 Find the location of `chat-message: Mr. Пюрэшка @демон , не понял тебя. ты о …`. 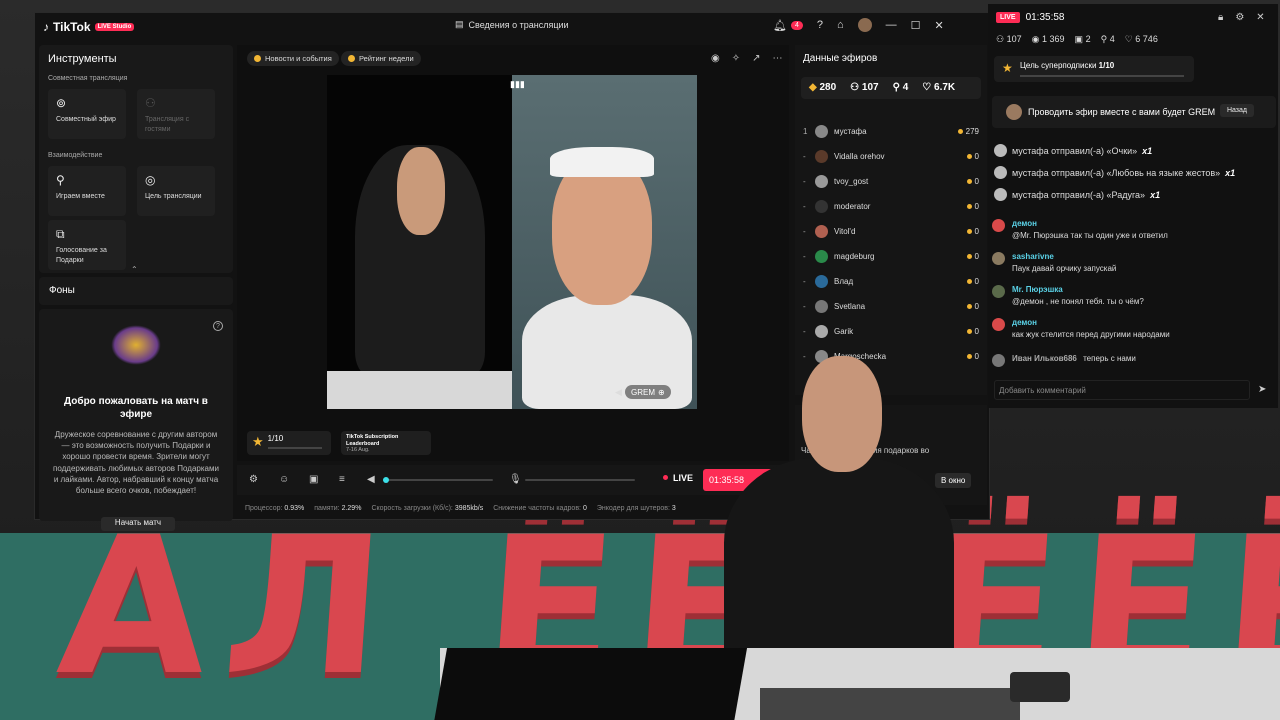

chat-message: Mr. Пюрэшка @демон , не понял тебя. ты о … is located at coordinates (1068, 295).